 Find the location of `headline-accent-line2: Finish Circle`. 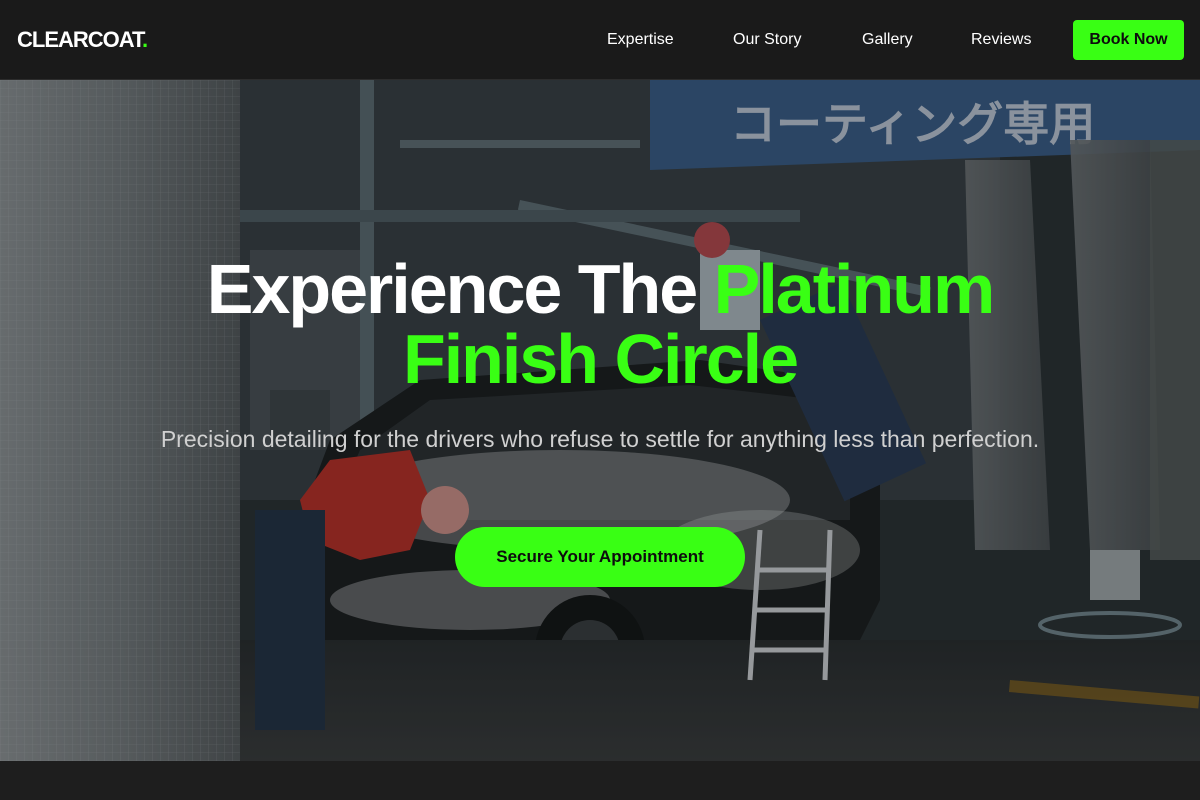

headline-accent-line2: Finish Circle is located at coordinates (600, 359).